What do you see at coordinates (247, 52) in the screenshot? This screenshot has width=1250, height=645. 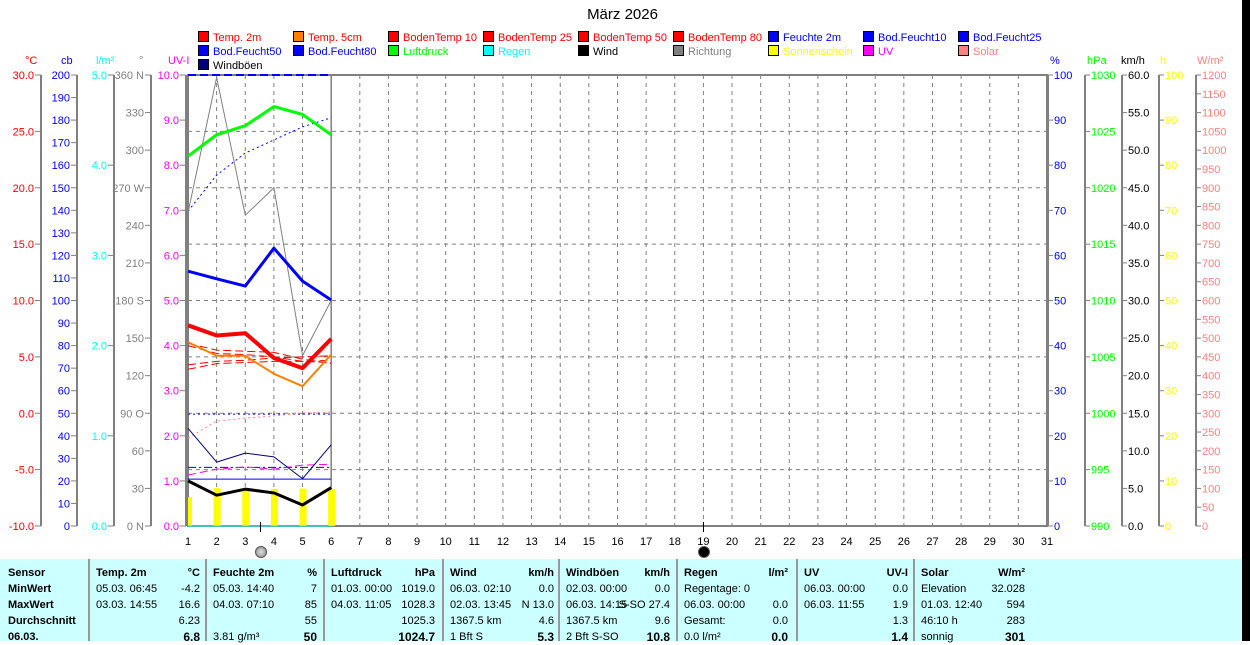 I see `legend-label: Bod.Feucht50` at bounding box center [247, 52].